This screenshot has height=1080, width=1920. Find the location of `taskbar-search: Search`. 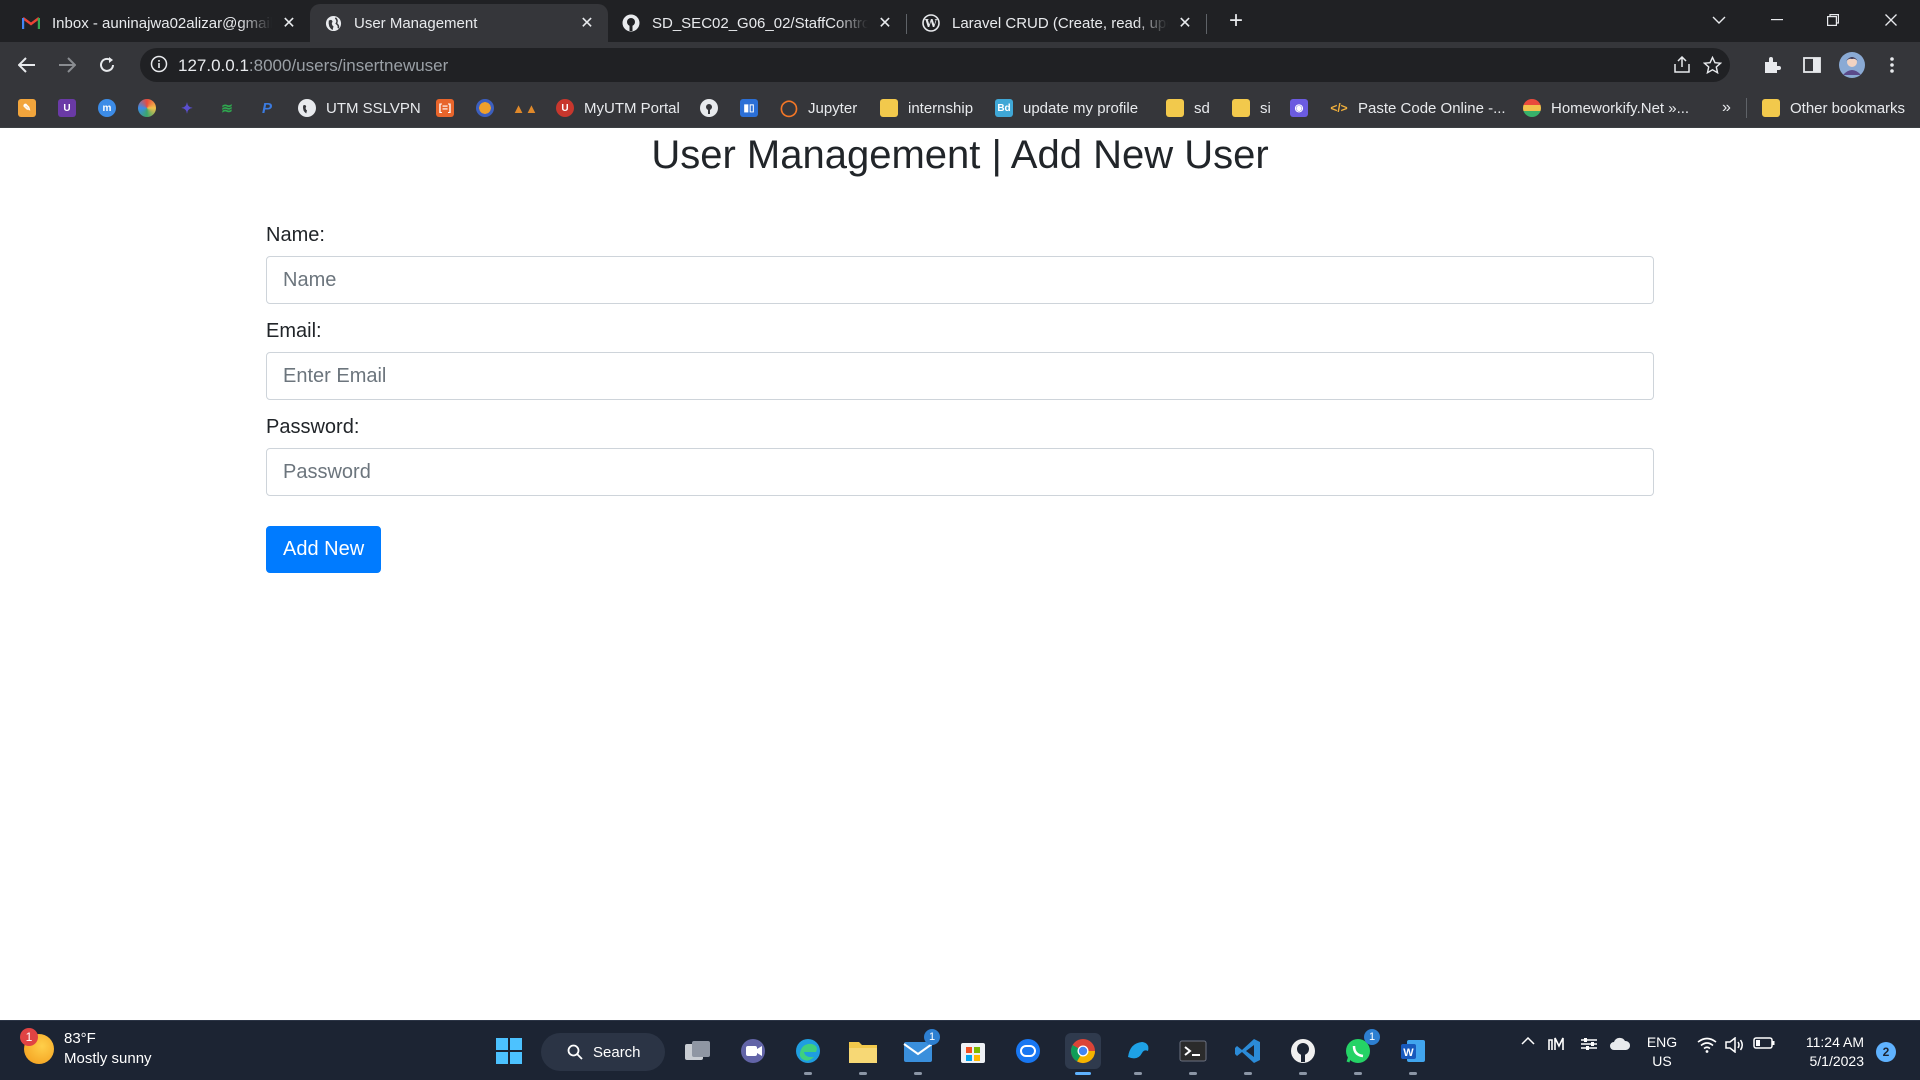

taskbar-search: Search is located at coordinates (603, 1052).